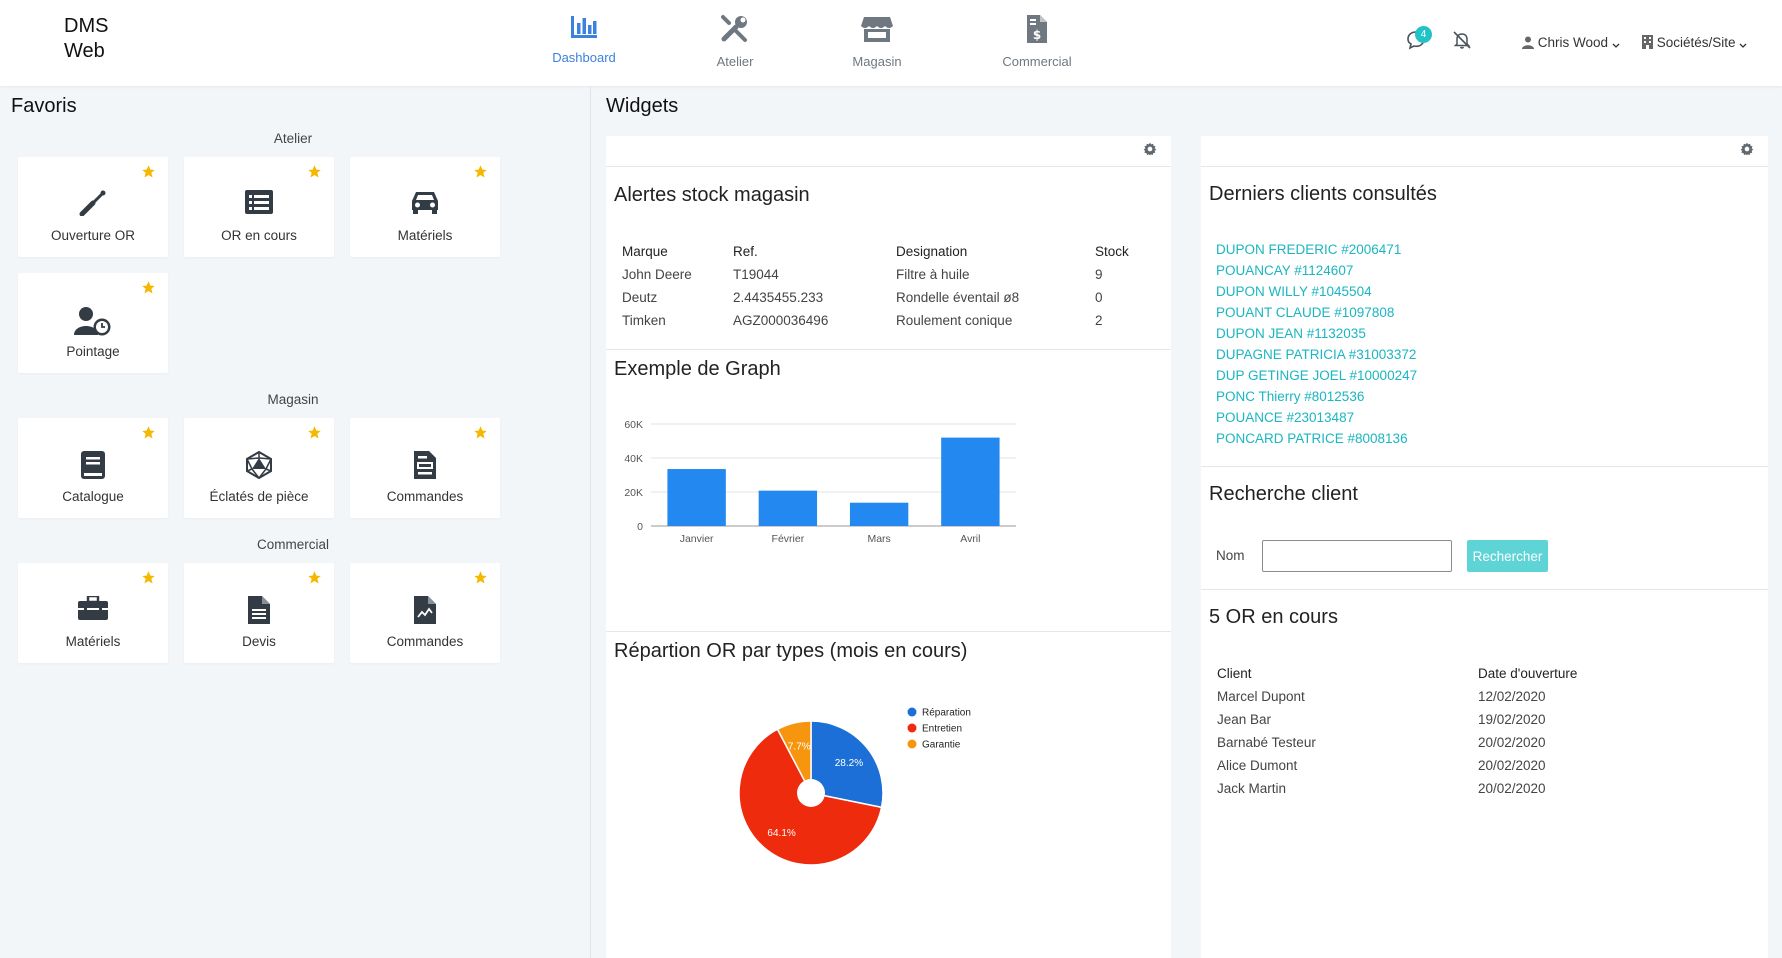 This screenshot has width=1782, height=958. Describe the element at coordinates (590, 522) in the screenshot. I see `column-divider` at that location.